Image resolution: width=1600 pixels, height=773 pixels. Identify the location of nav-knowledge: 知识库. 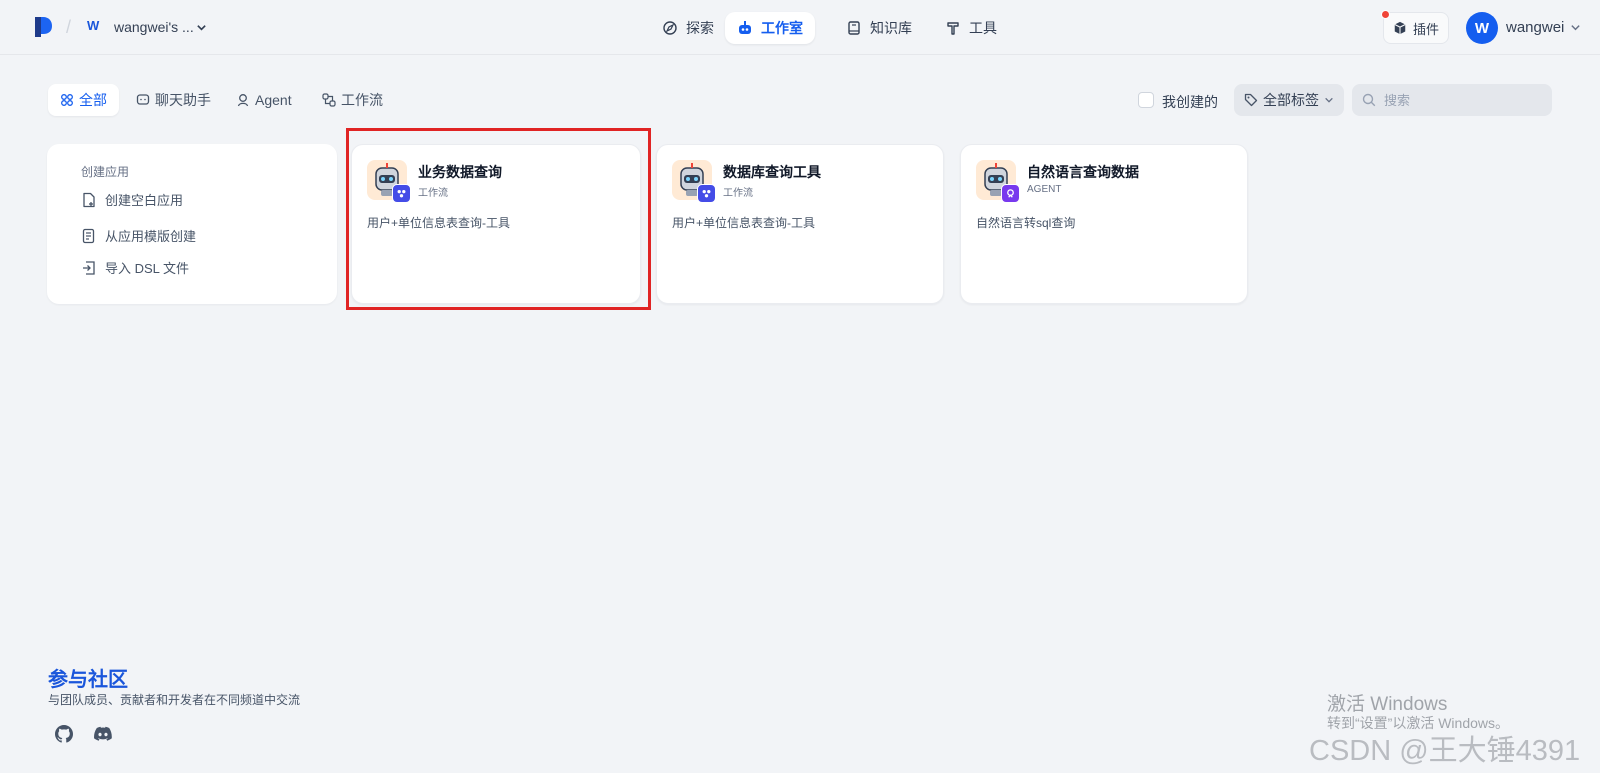
(879, 28).